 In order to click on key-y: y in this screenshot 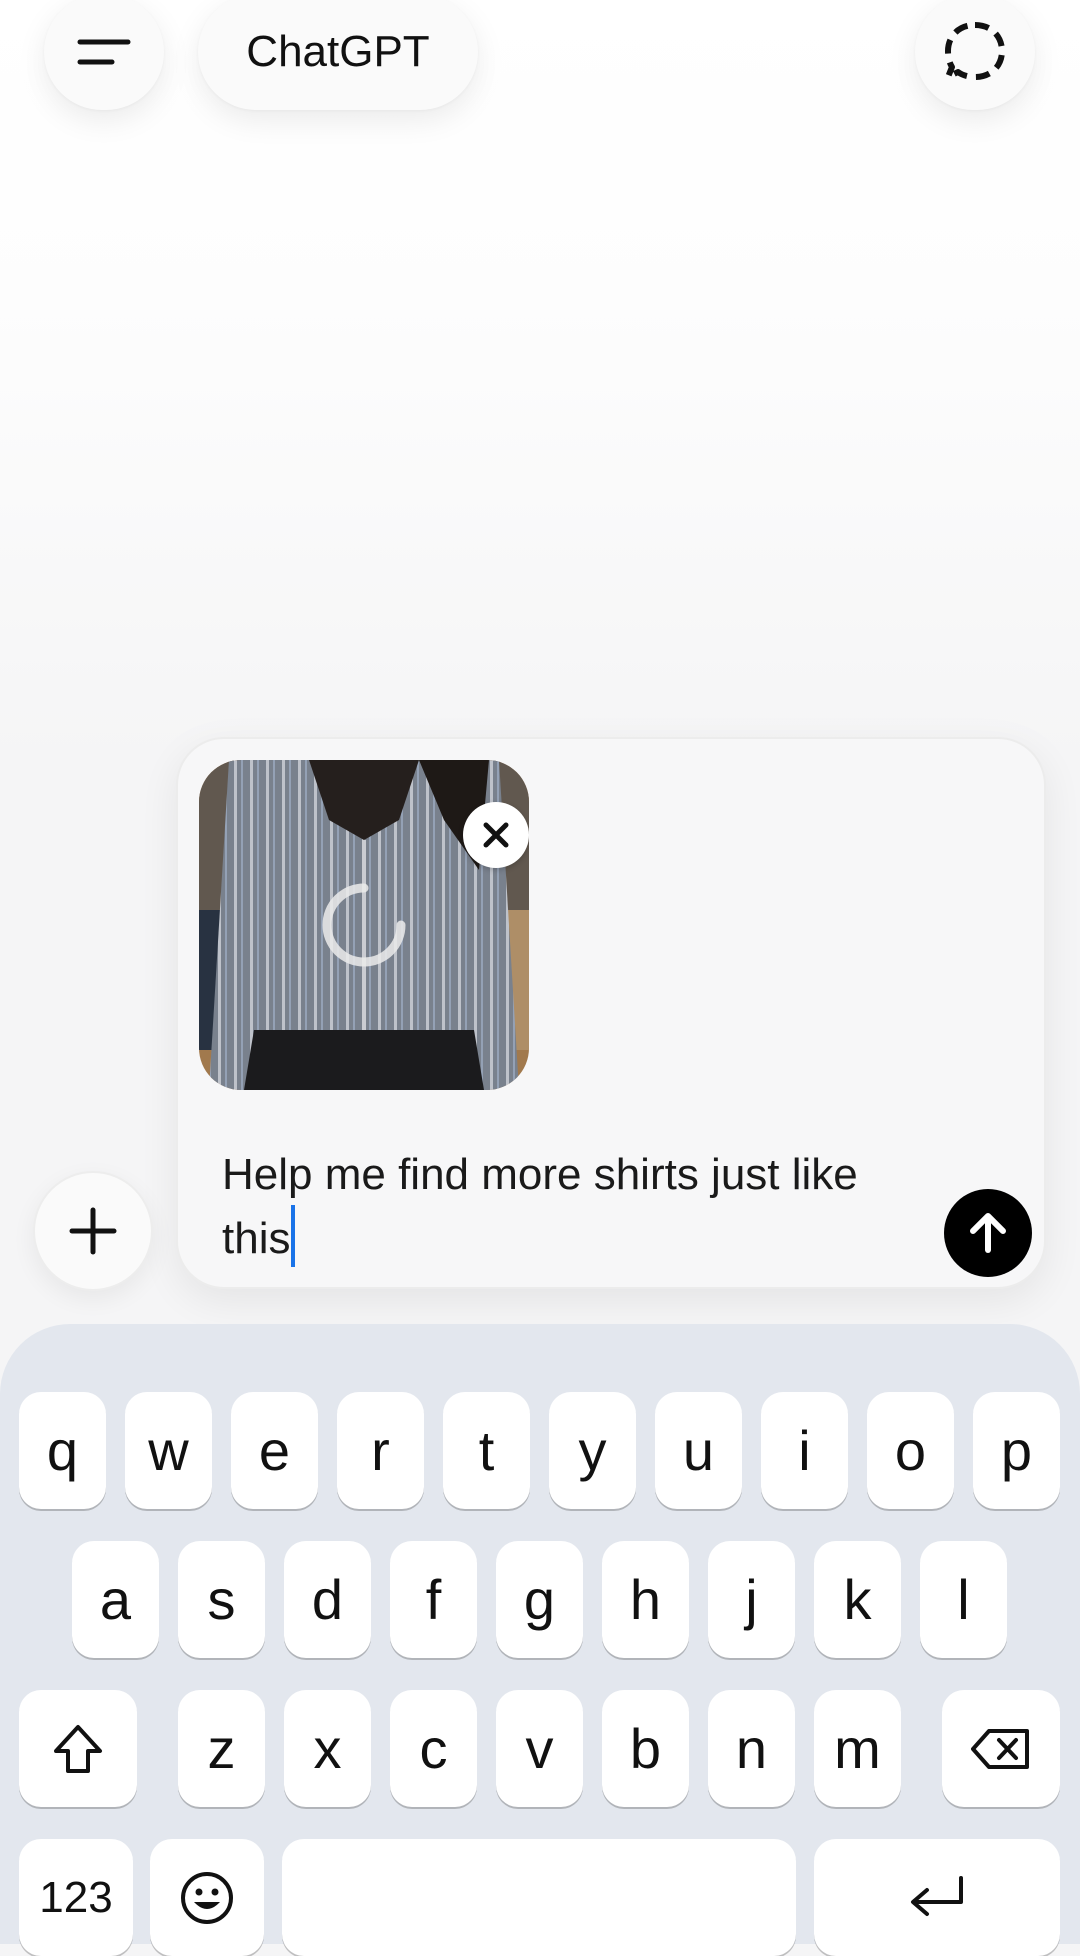, I will do `click(592, 1450)`.